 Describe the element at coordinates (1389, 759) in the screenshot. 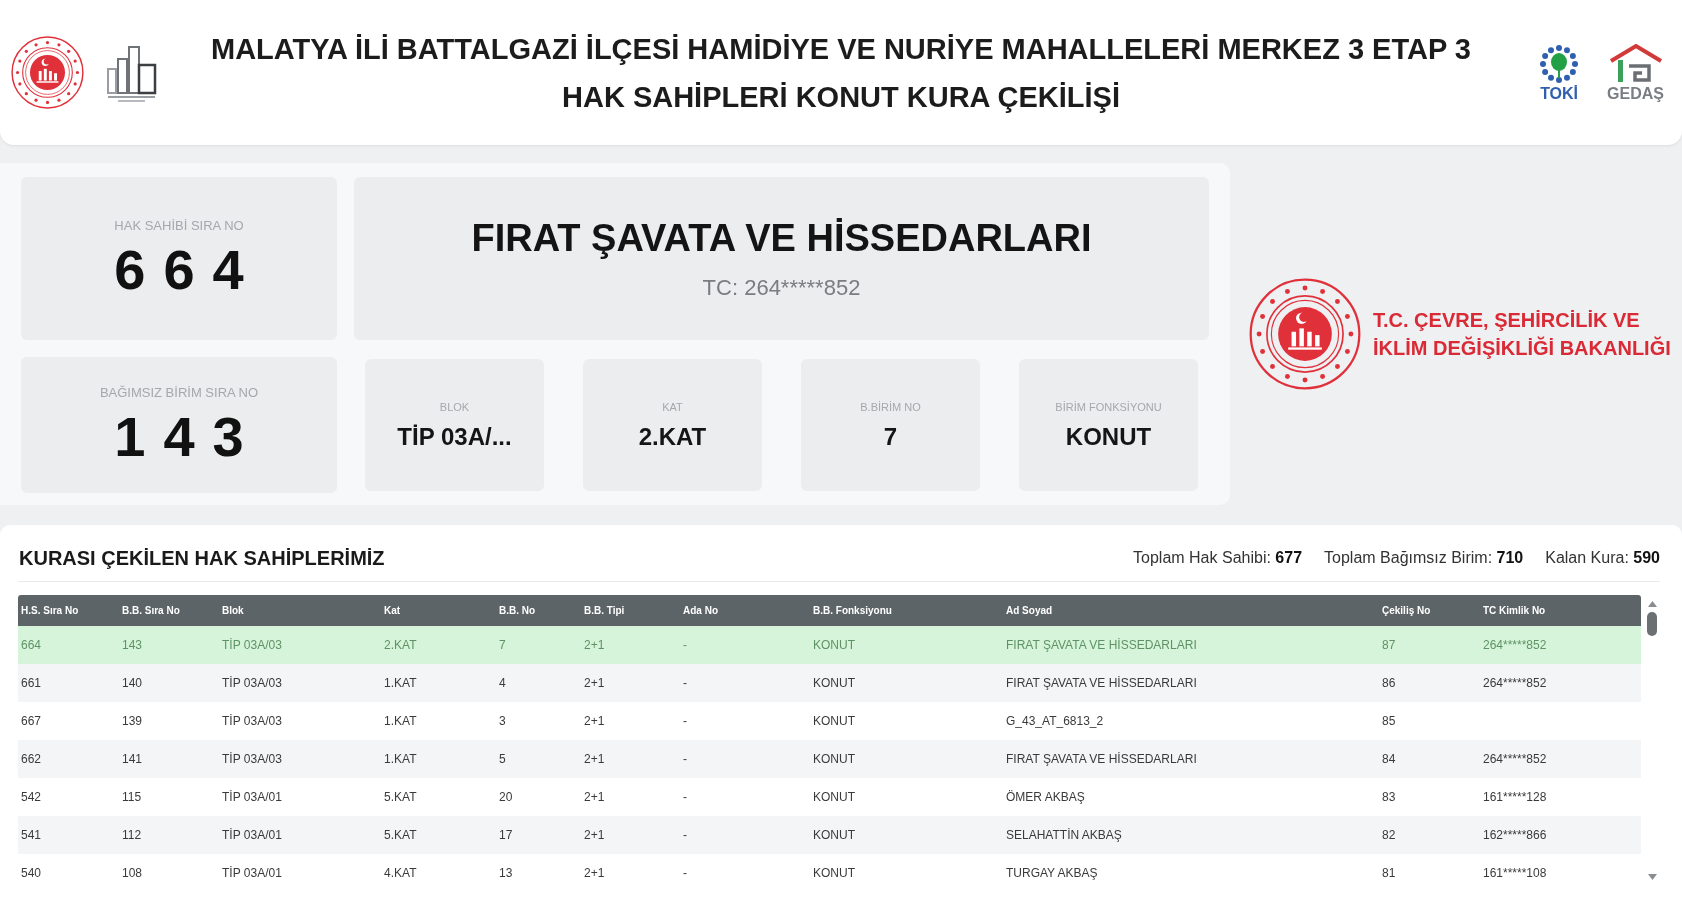

I see `table-cell-text: 84` at that location.